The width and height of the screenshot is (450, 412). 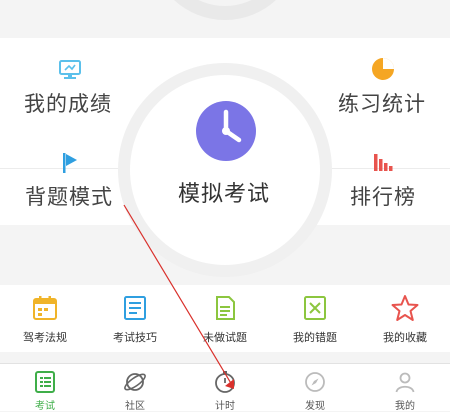 What do you see at coordinates (405, 337) in the screenshot?
I see `tool-label: 我的收藏` at bounding box center [405, 337].